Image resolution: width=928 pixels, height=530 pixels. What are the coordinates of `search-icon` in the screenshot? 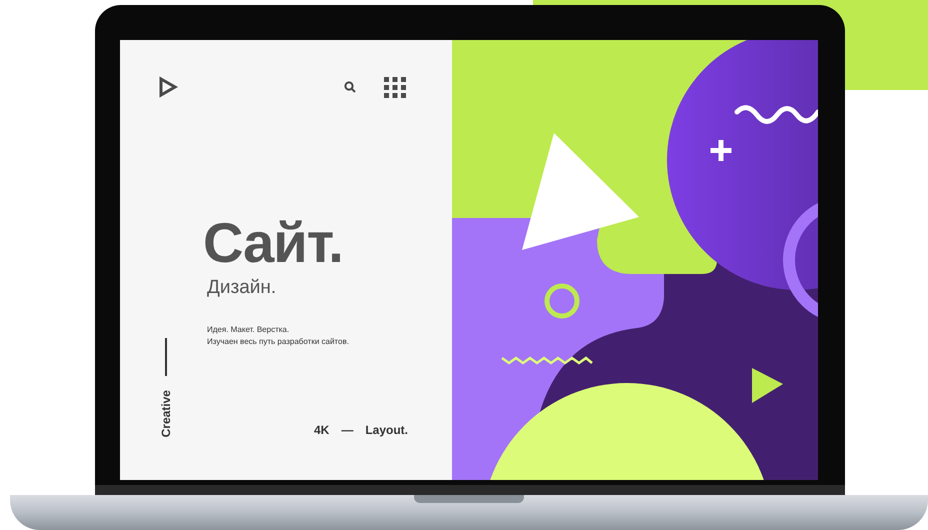 It's located at (350, 87).